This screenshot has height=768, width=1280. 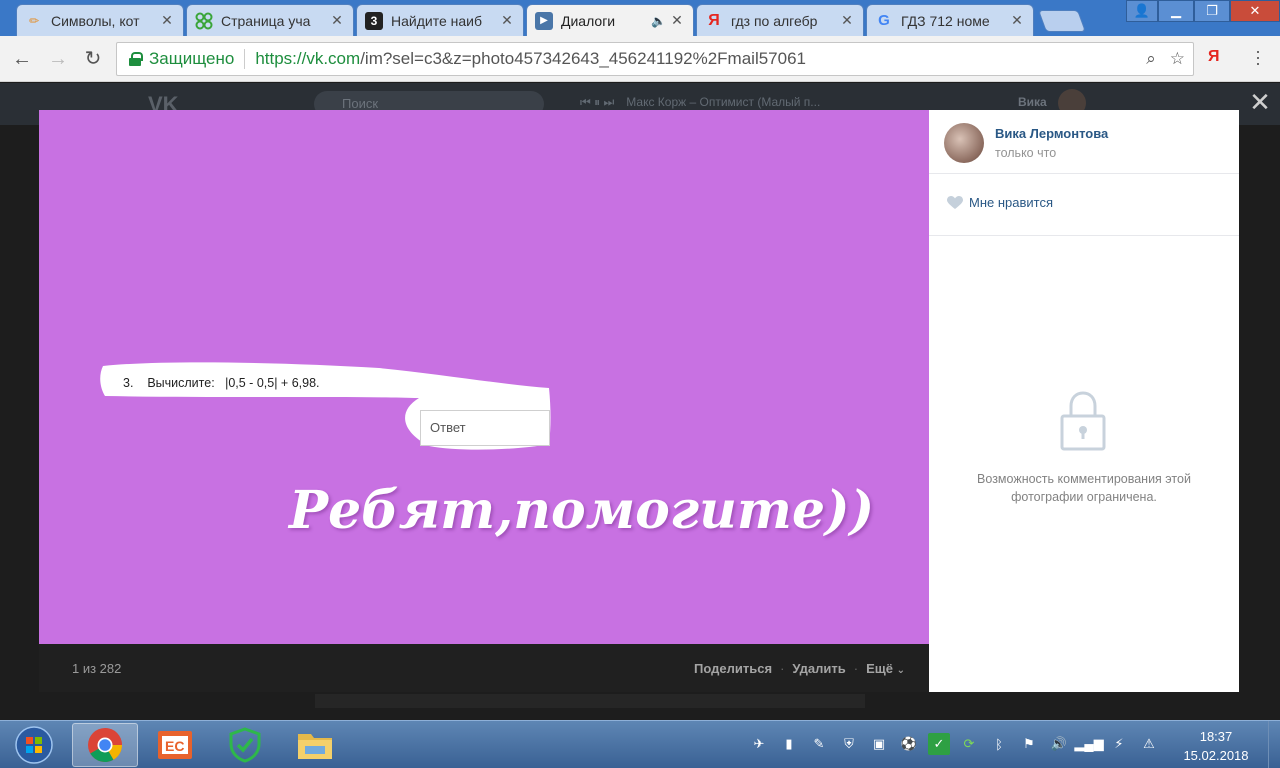 I want to click on close-viewer-icon: ✕, so click(x=1260, y=102).